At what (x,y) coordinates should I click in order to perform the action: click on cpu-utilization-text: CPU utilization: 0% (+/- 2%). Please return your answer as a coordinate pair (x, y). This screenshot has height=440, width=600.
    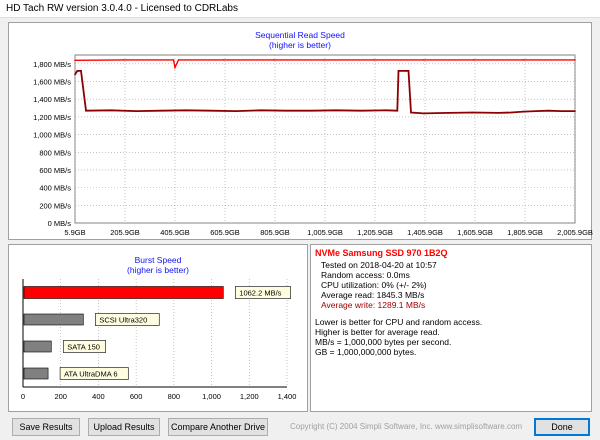
    Looking at the image, I should click on (374, 285).